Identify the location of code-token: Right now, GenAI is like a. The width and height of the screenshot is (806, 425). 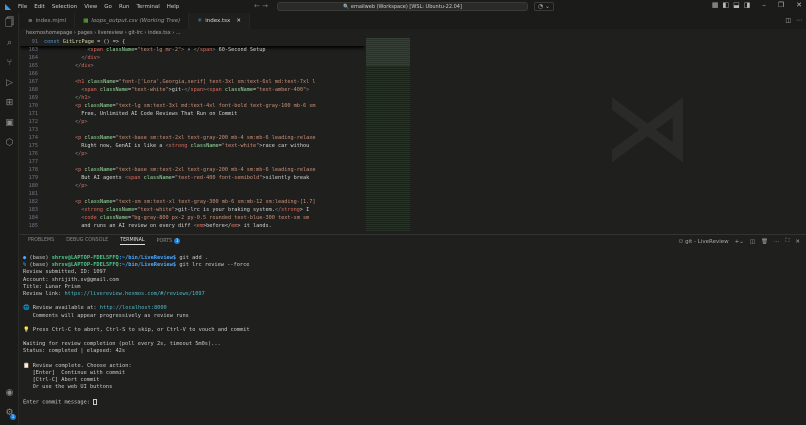
(123, 146).